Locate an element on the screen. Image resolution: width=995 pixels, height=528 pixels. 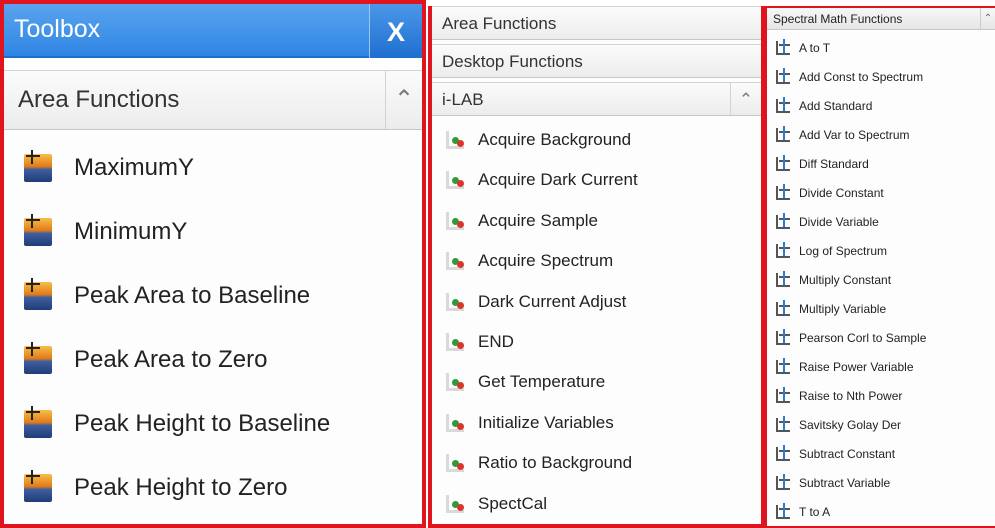
list-item-label: Add Const to Spectrum is located at coordinates (861, 77).